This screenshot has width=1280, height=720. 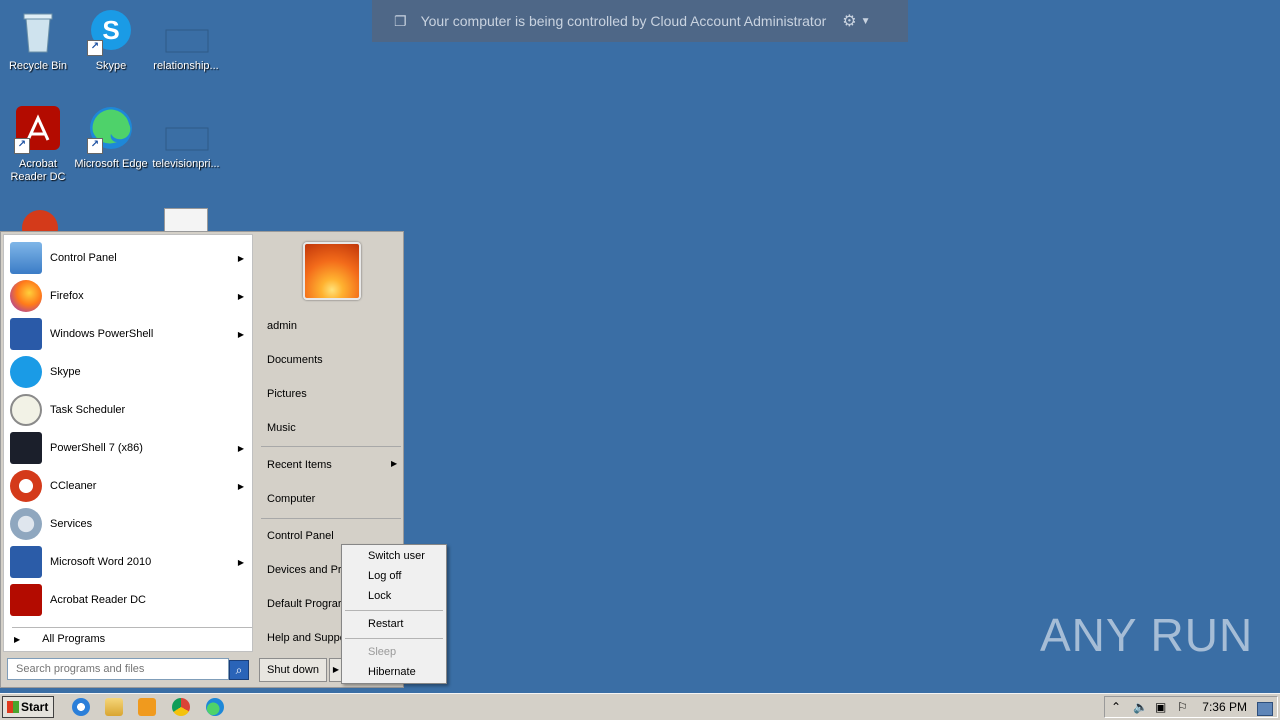 What do you see at coordinates (299, 465) in the screenshot?
I see `place-label: Recent Items` at bounding box center [299, 465].